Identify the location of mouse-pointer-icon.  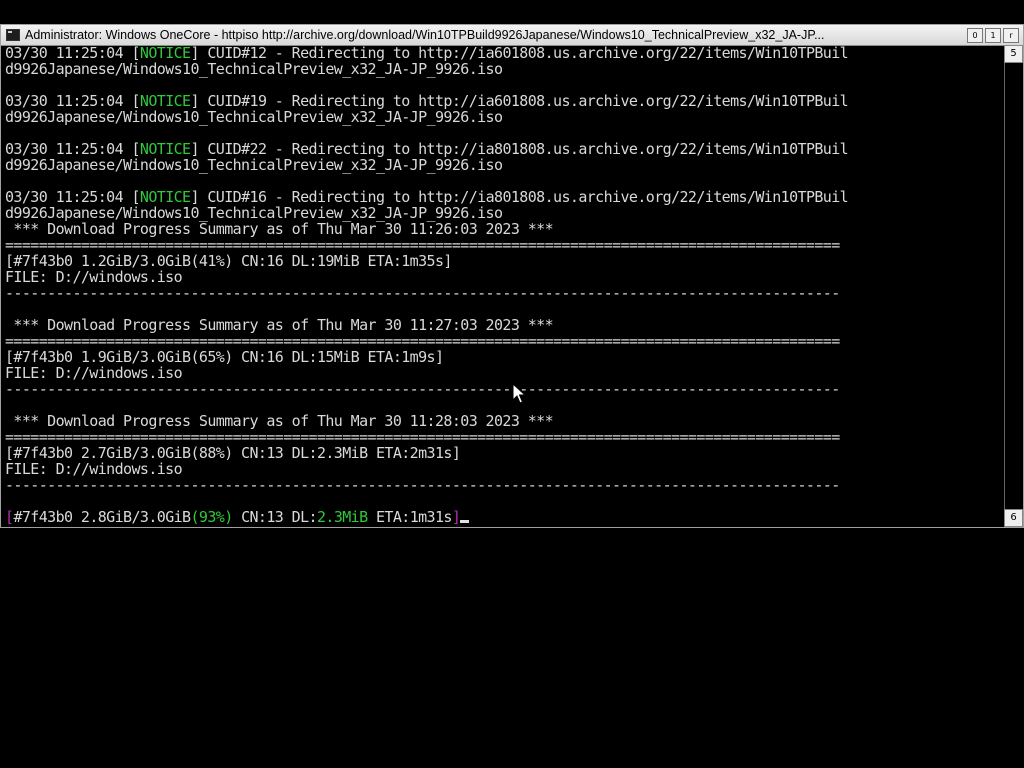
(519, 393).